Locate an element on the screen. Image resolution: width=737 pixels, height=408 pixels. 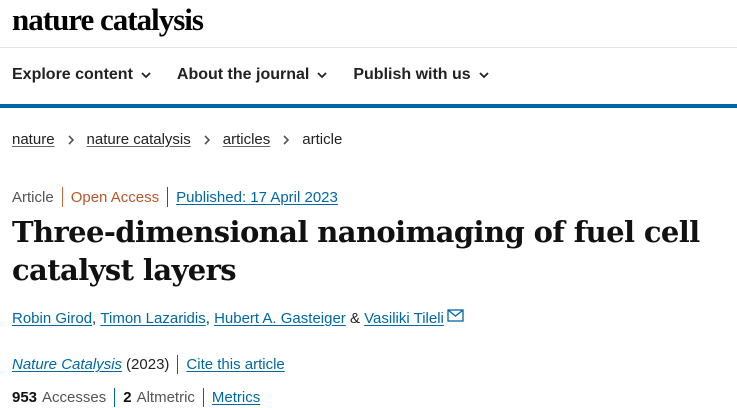
author-link: Timon Lazaridis is located at coordinates (152, 318).